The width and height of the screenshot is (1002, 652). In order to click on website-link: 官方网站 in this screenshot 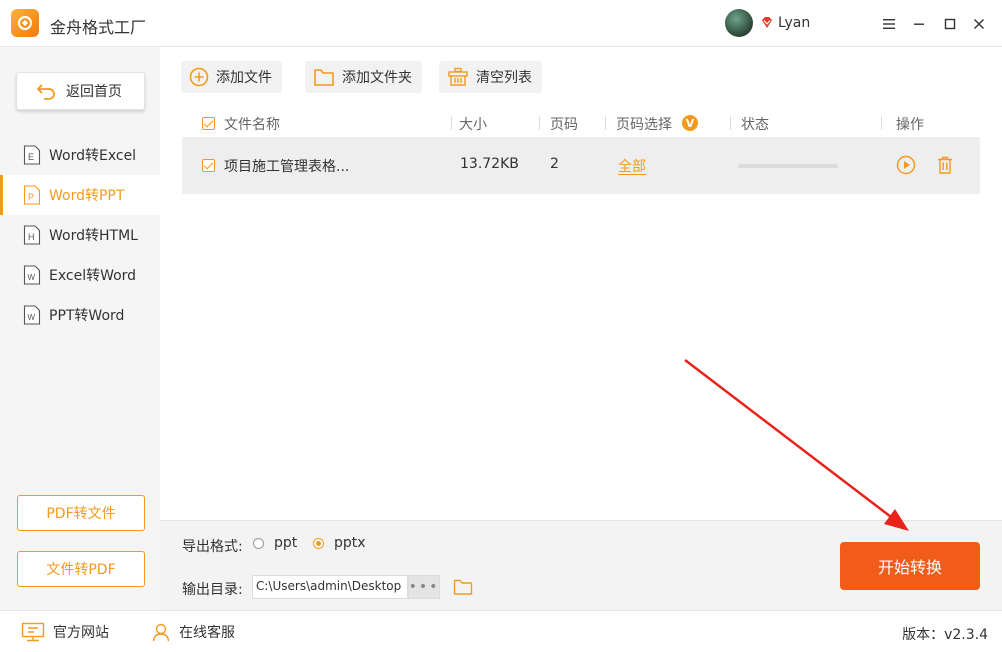, I will do `click(65, 632)`.